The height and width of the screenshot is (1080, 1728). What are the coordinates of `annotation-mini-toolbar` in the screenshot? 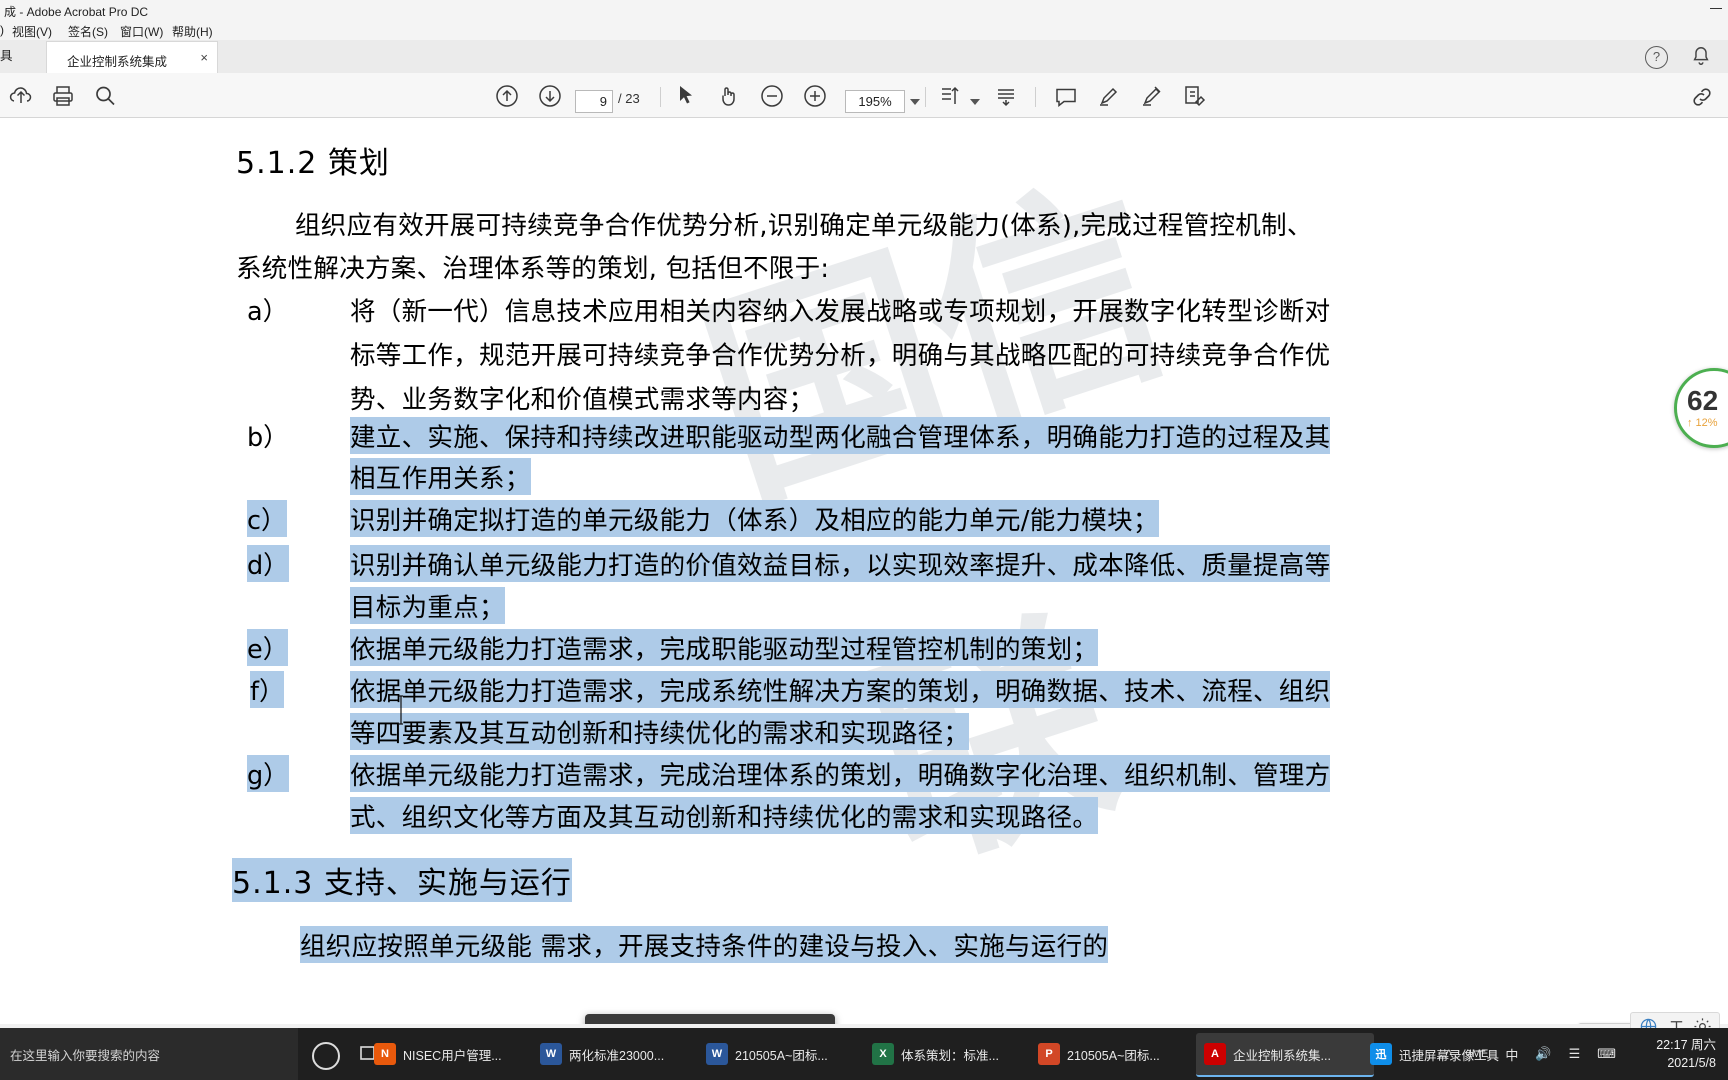 It's located at (710, 1019).